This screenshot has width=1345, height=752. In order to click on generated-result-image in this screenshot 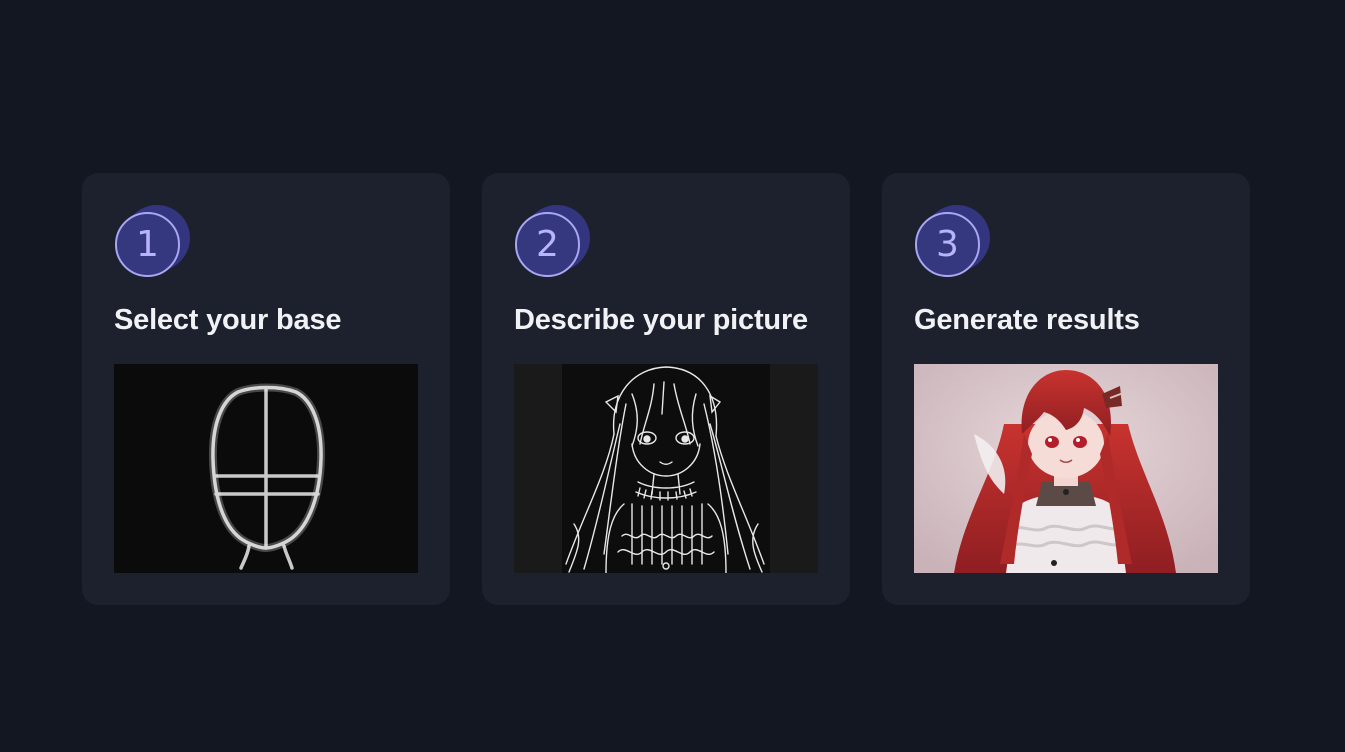, I will do `click(1066, 468)`.